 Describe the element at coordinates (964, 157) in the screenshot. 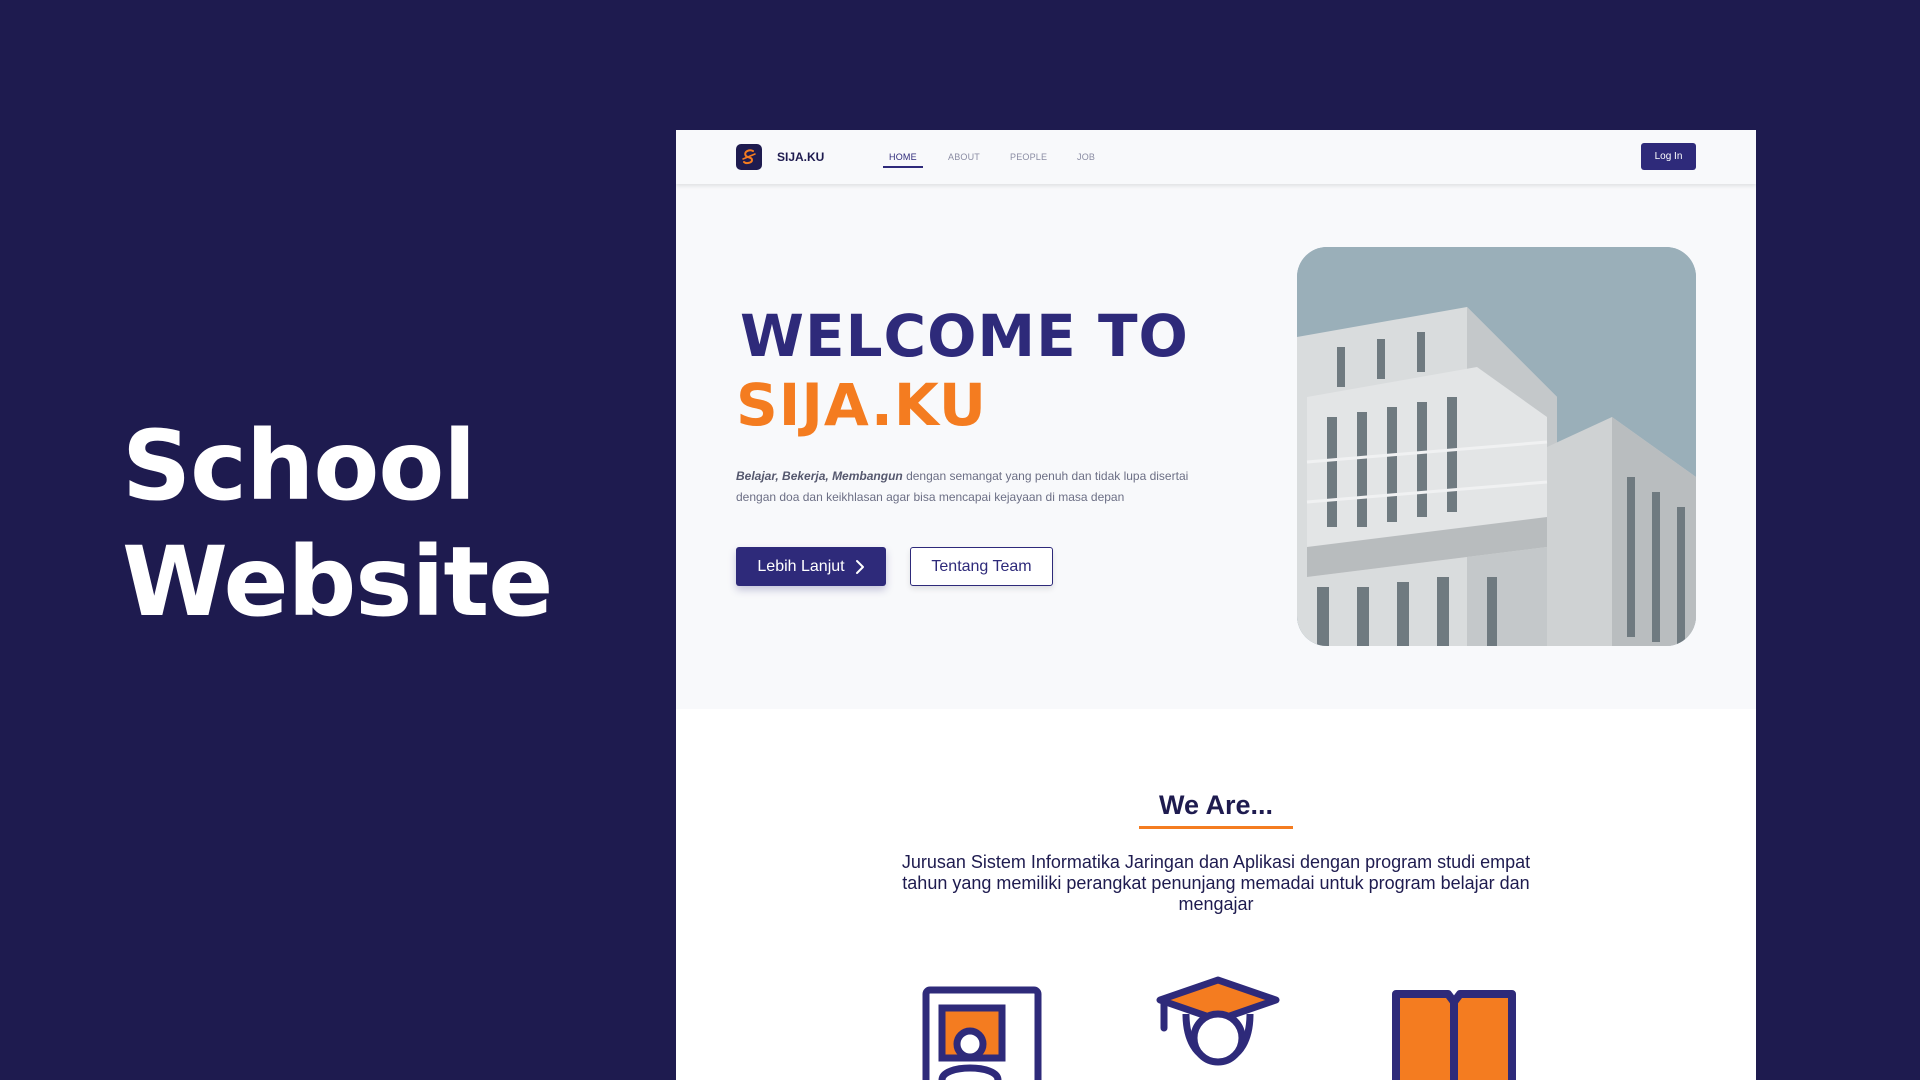

I see `nav-about: ABOUT` at that location.